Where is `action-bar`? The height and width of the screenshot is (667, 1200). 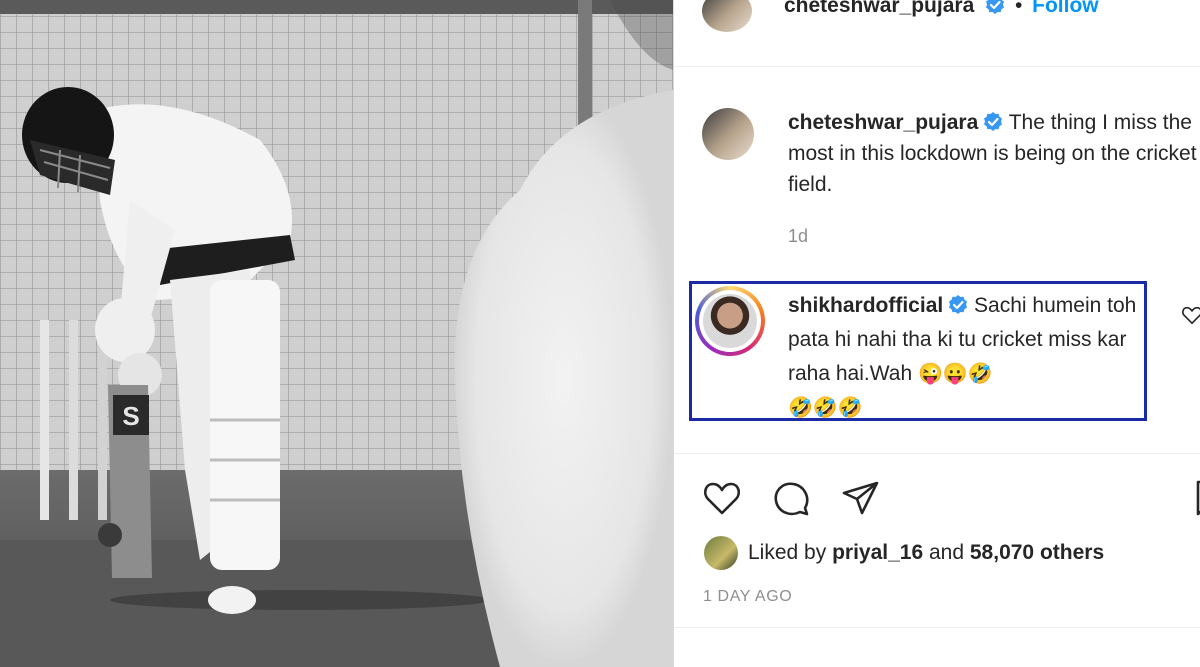 action-bar is located at coordinates (937, 498).